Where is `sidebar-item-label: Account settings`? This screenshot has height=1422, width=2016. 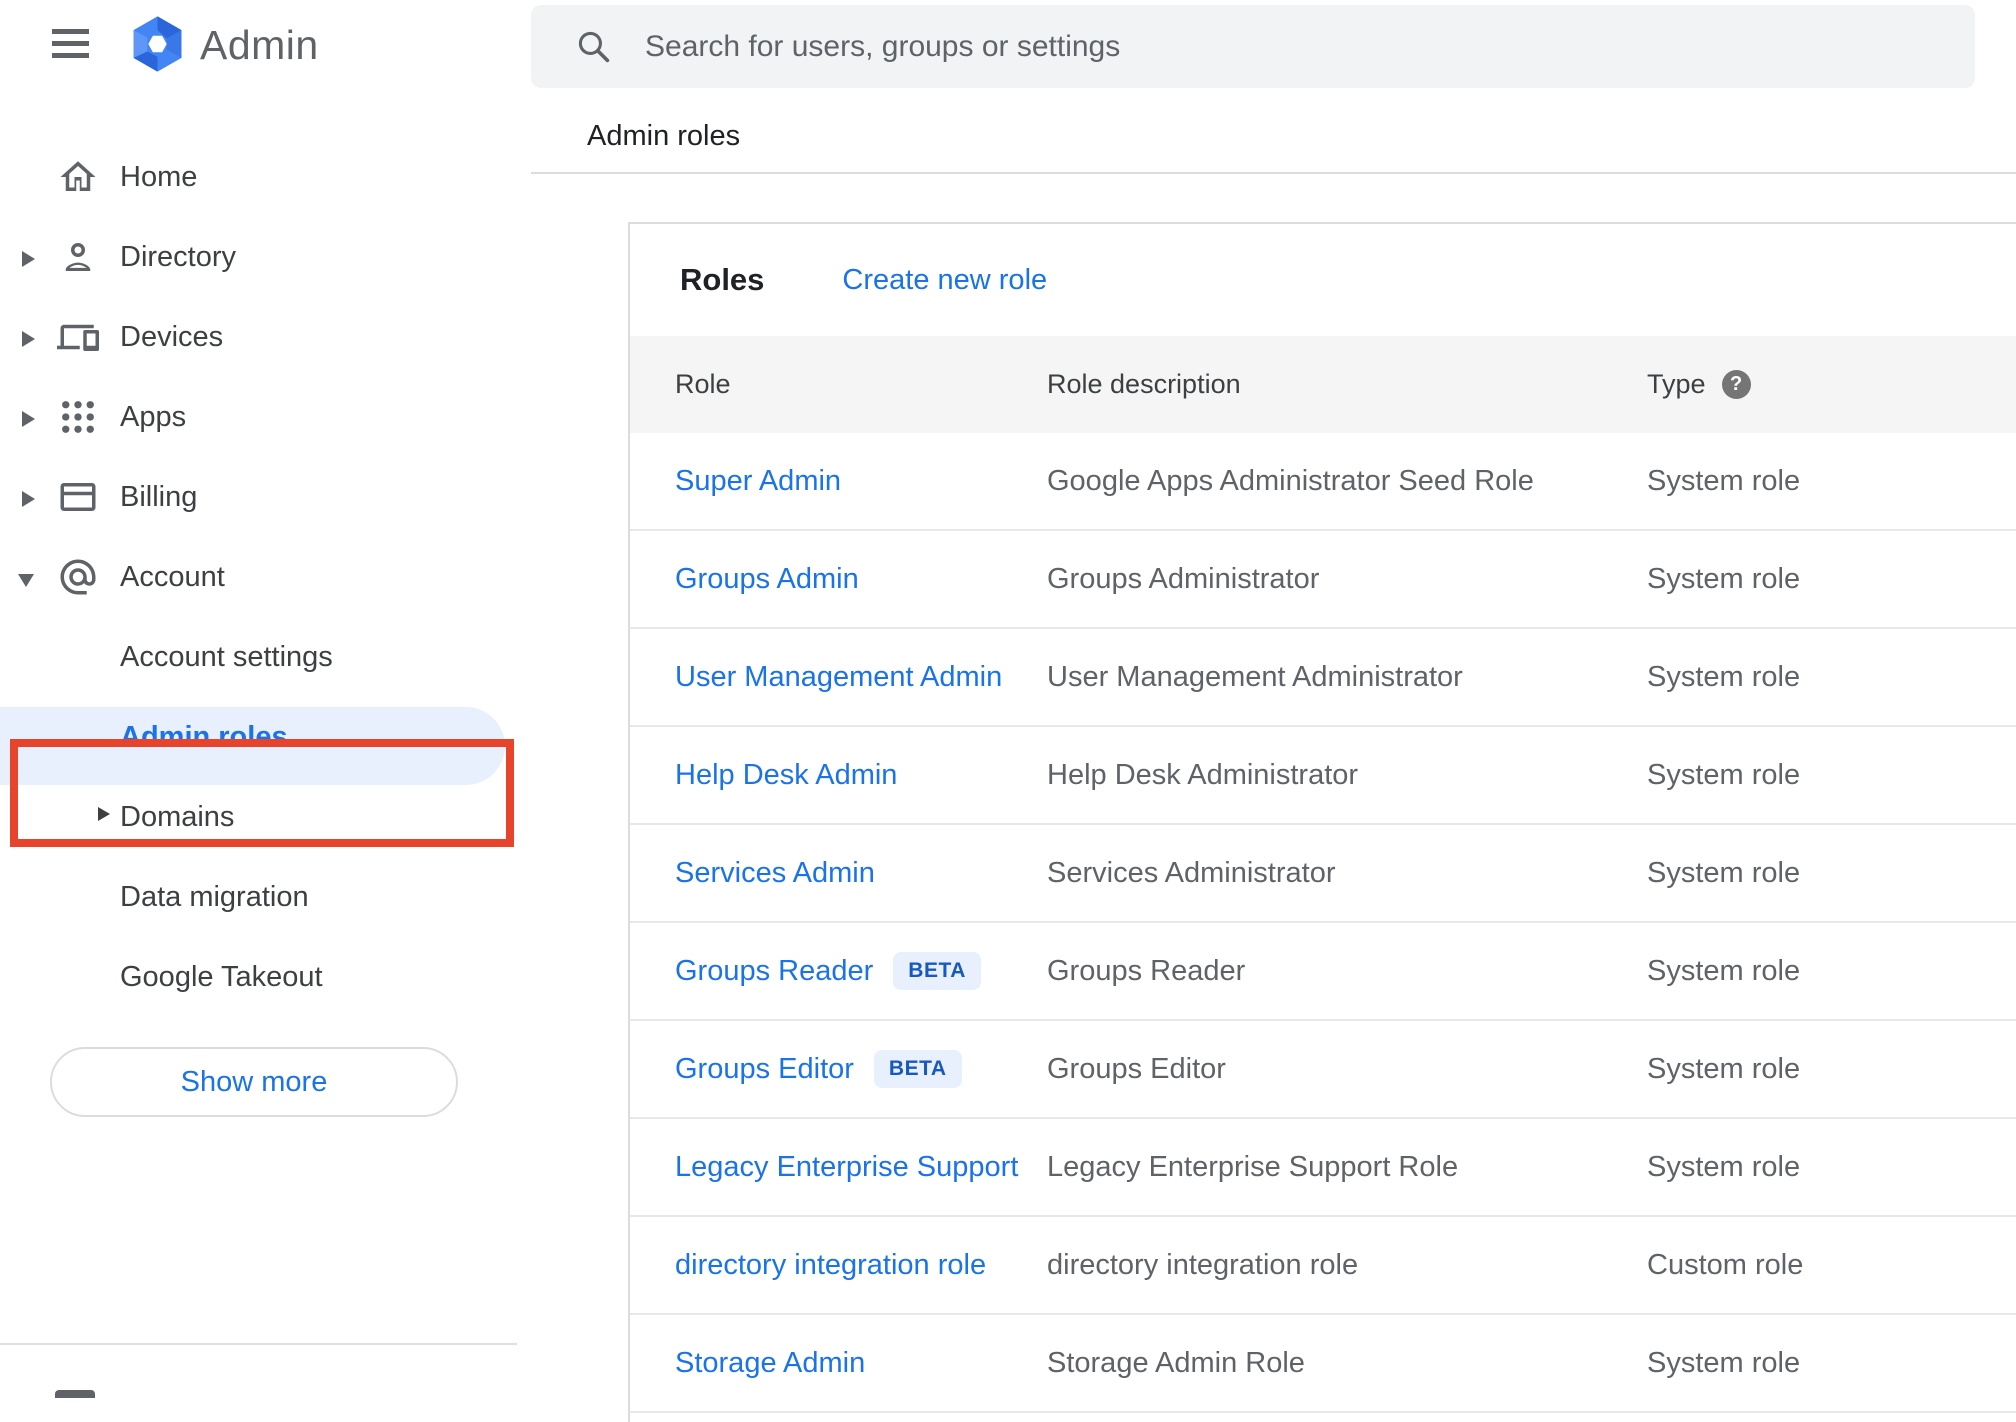 sidebar-item-label: Account settings is located at coordinates (226, 656).